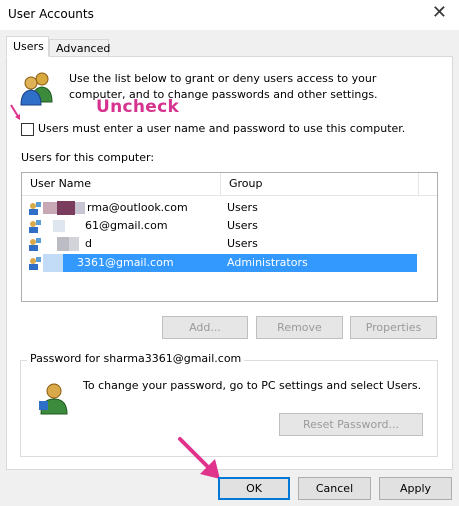  Describe the element at coordinates (254, 488) in the screenshot. I see `ok-button: OK` at that location.